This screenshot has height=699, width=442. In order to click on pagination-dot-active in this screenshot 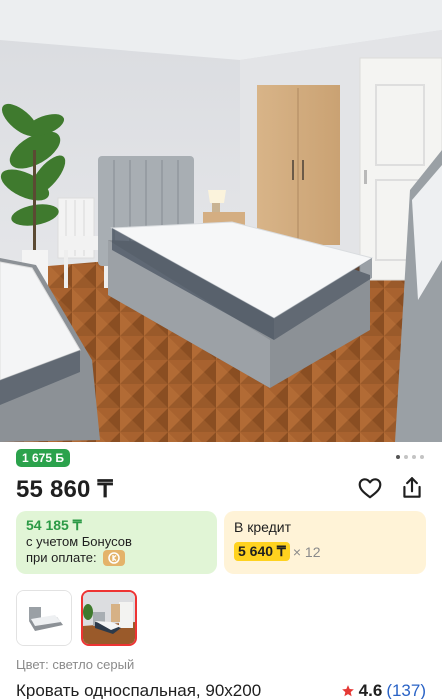, I will do `click(398, 457)`.